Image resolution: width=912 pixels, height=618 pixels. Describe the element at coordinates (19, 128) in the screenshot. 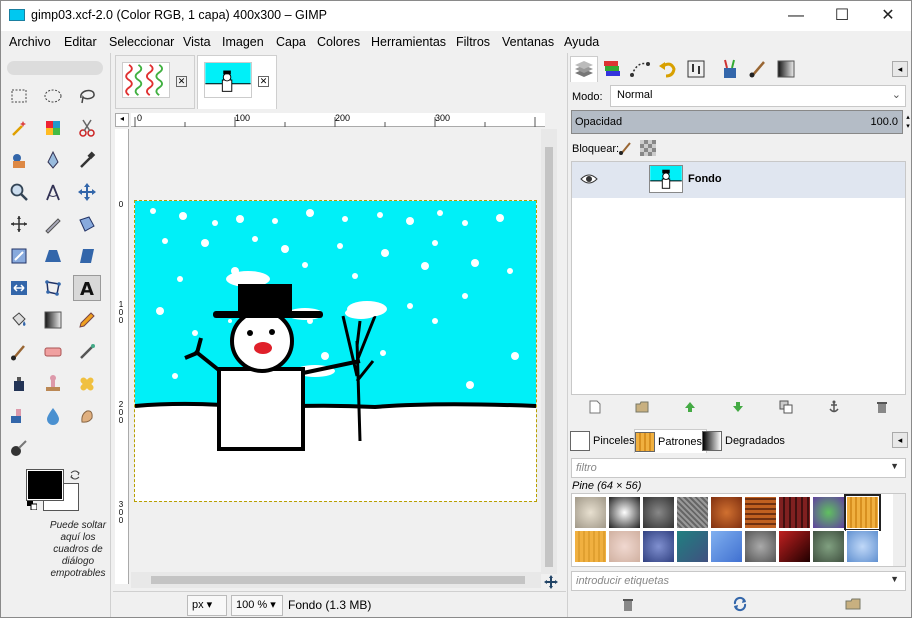

I see `fuzzy-select-tool` at that location.